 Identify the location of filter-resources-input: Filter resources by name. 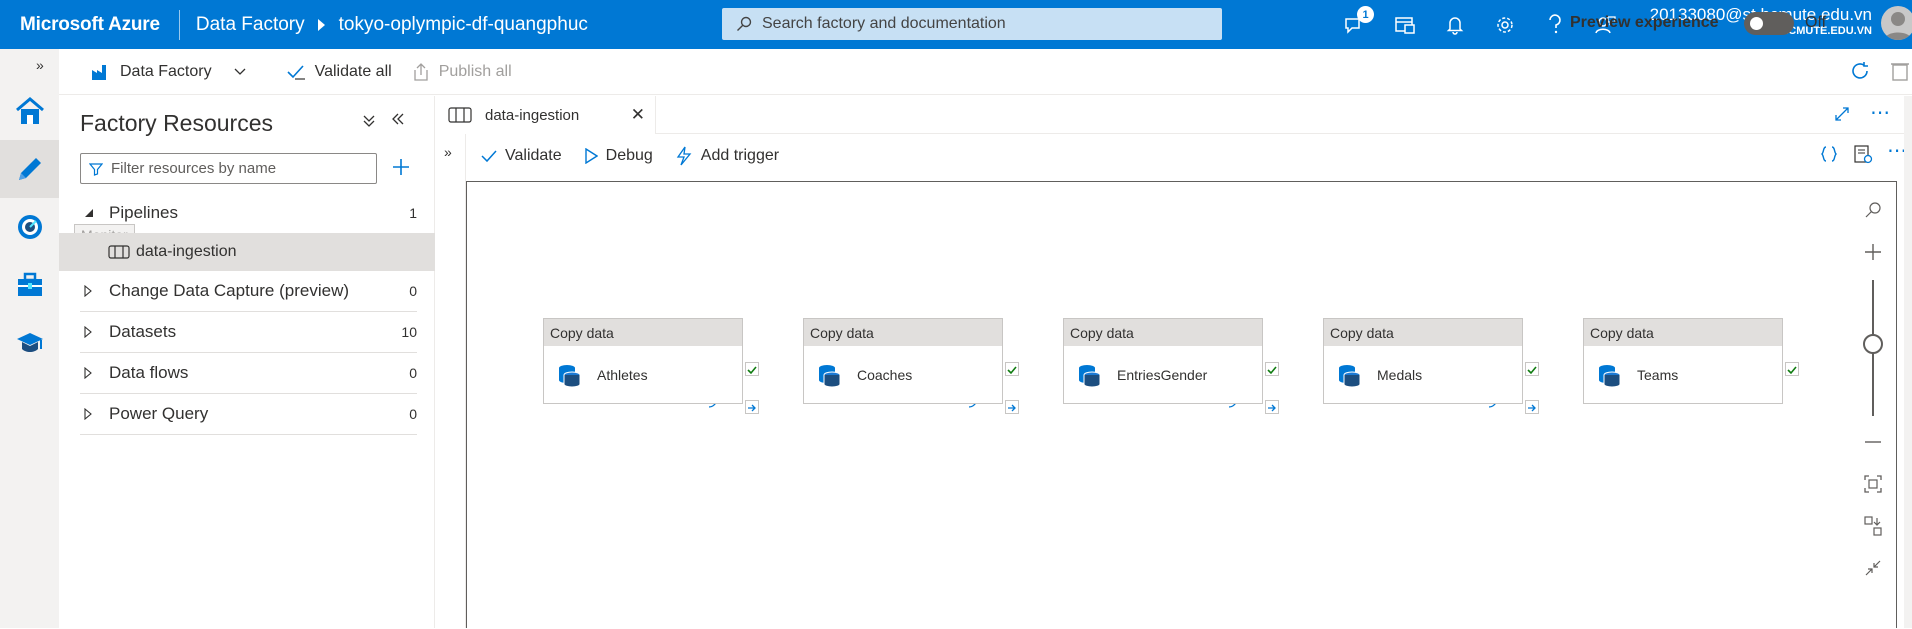
(228, 168).